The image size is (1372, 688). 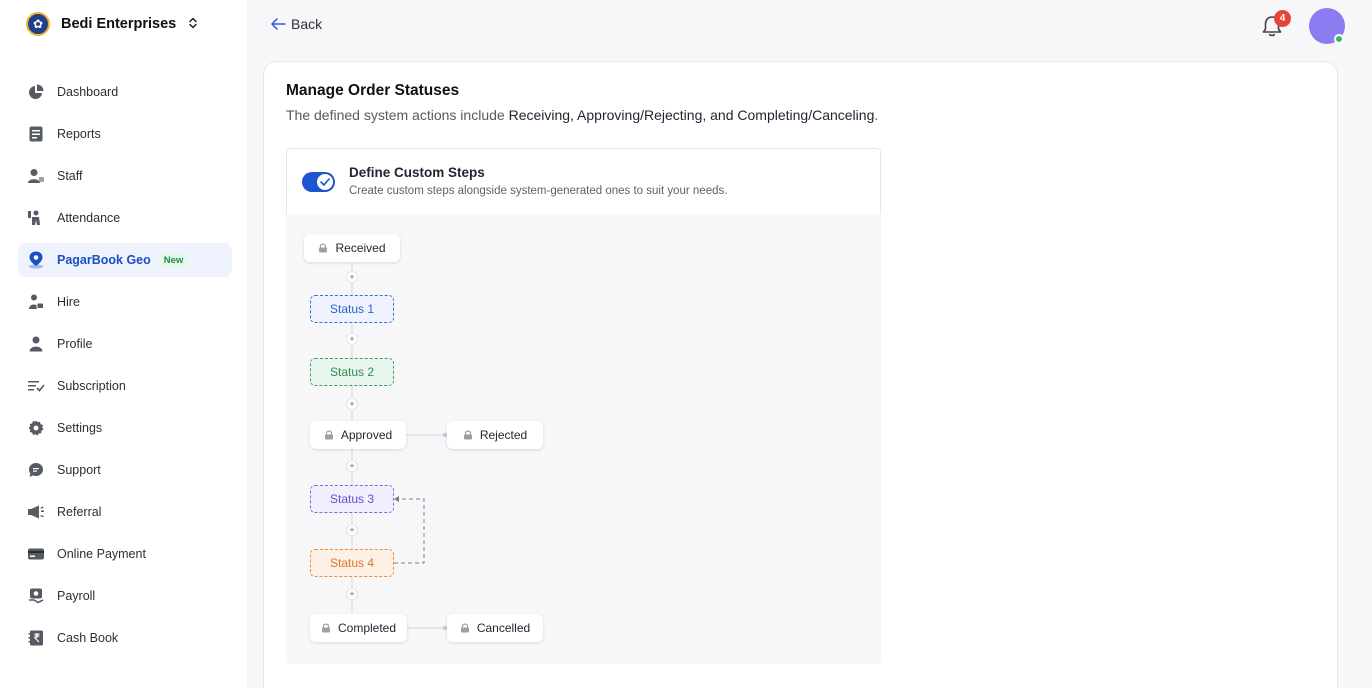 I want to click on back-button: Back, so click(x=296, y=24).